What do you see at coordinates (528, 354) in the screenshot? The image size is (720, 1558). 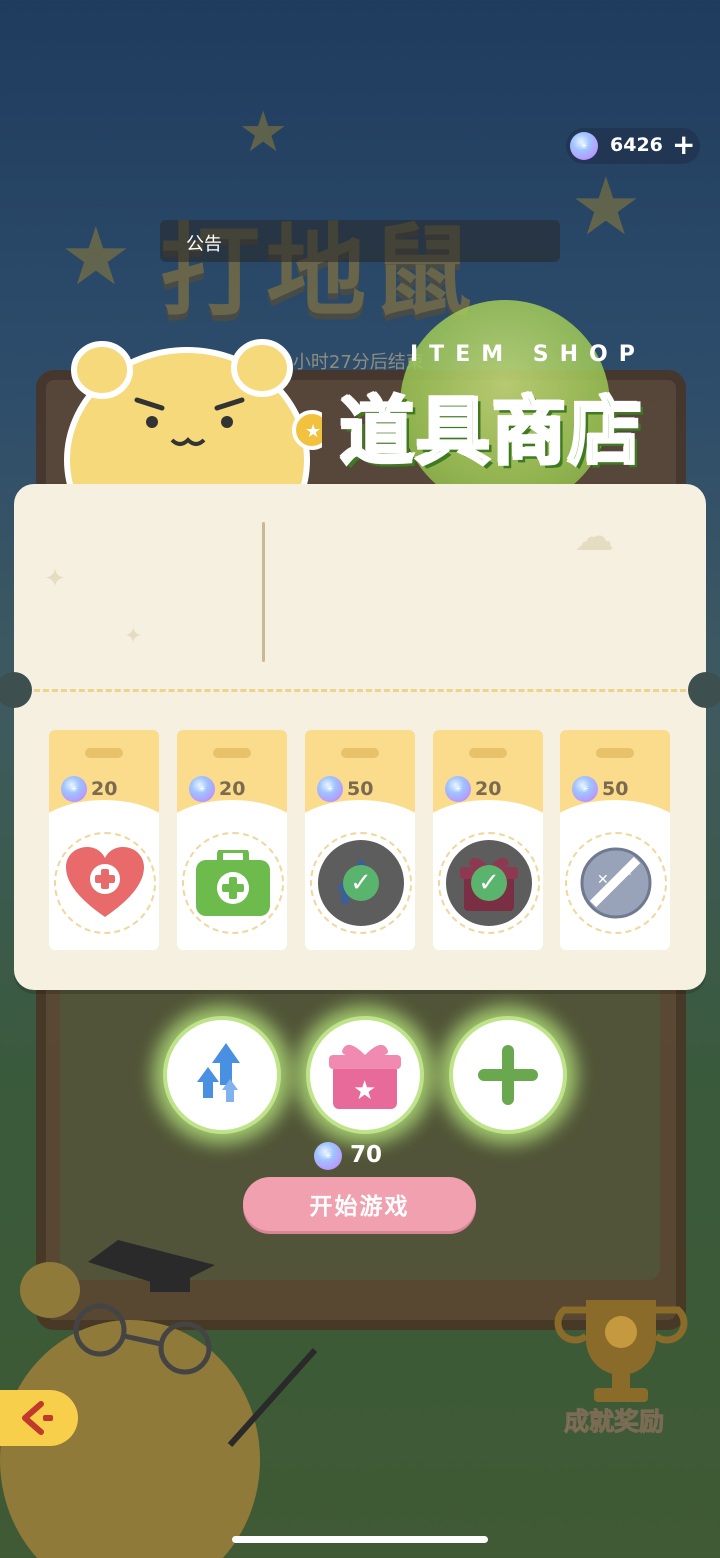 I see `shop-title-english: ITEM SHOP` at bounding box center [528, 354].